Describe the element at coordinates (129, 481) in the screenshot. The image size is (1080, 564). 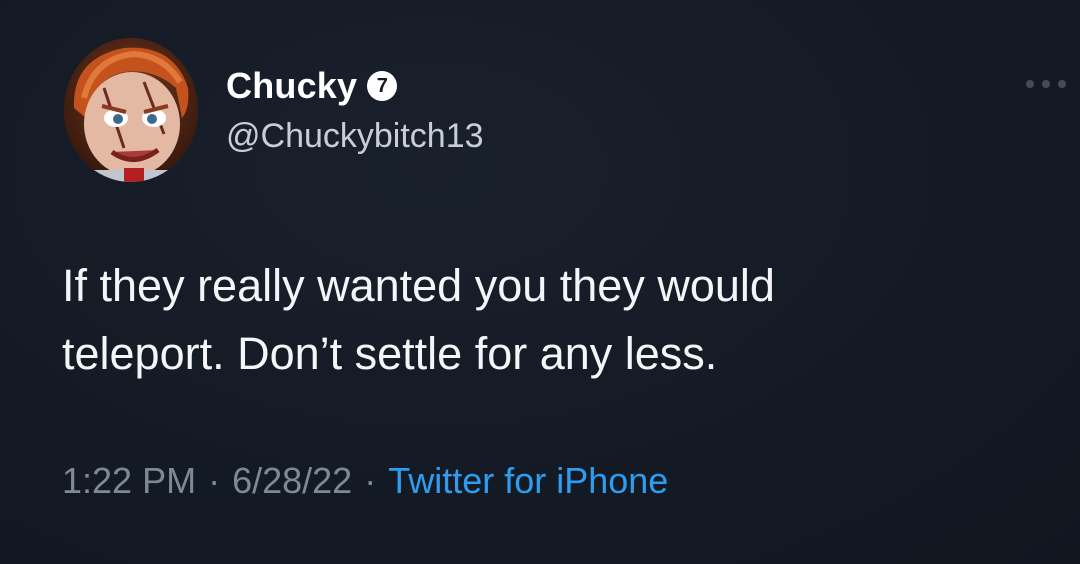
I see `tweet-time: 1:22 PM` at that location.